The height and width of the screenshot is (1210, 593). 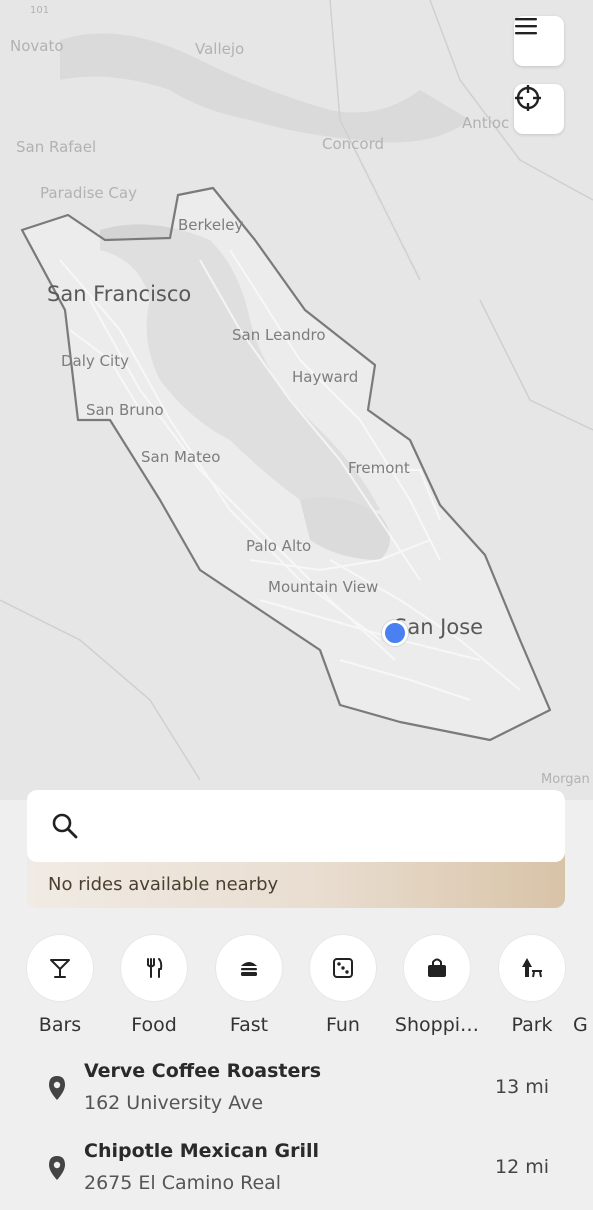 I want to click on category-fun-circle, so click(x=343, y=968).